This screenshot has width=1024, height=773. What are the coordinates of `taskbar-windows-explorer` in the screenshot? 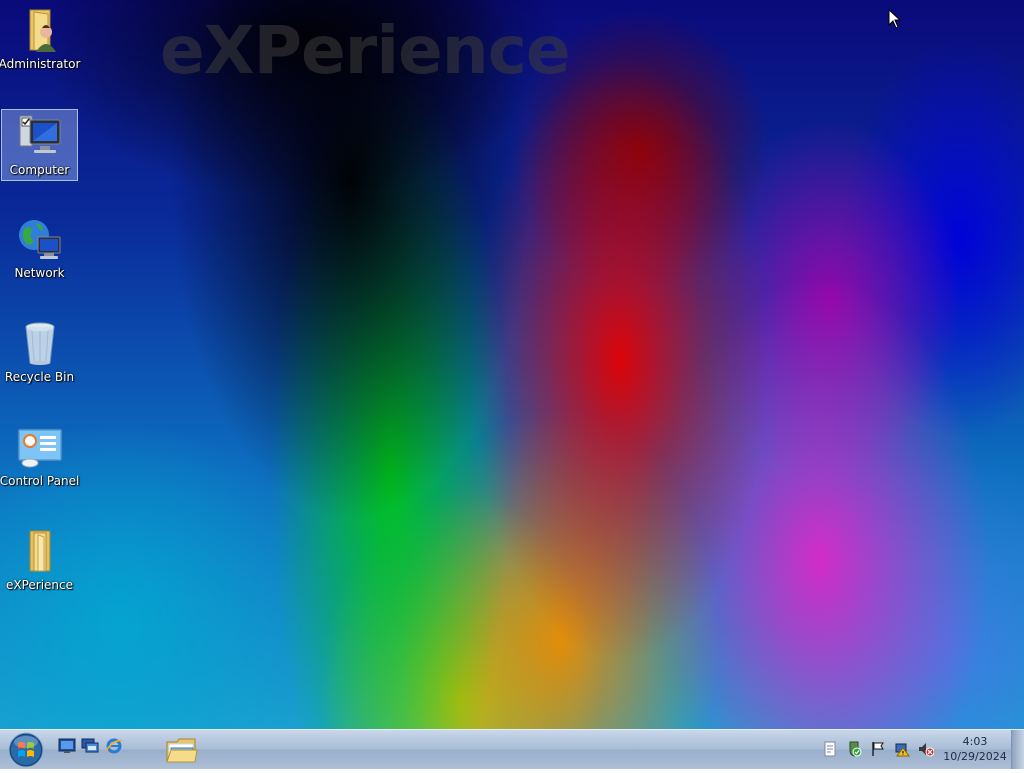 It's located at (182, 750).